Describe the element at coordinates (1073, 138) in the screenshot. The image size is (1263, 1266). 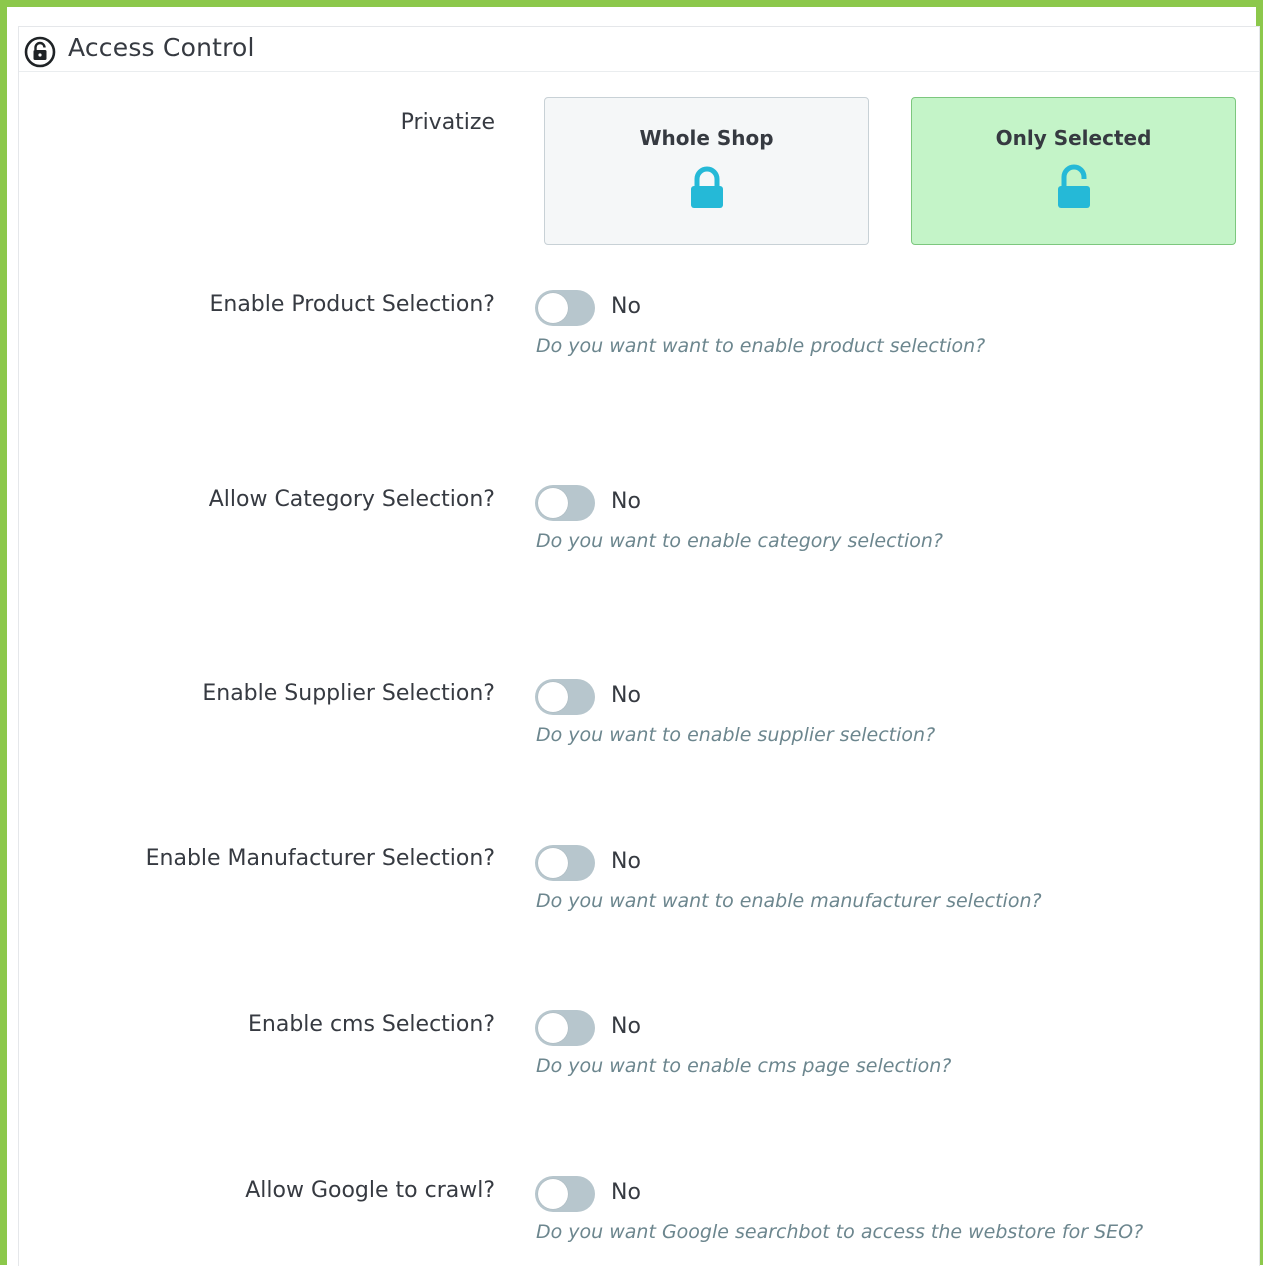
I see `option-only-selected-label: Only Selected` at that location.